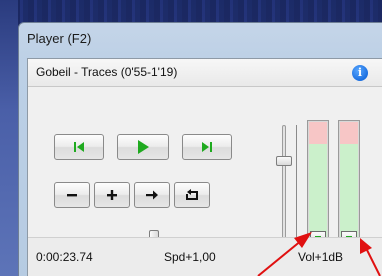  I want to click on plus-icon, so click(112, 195).